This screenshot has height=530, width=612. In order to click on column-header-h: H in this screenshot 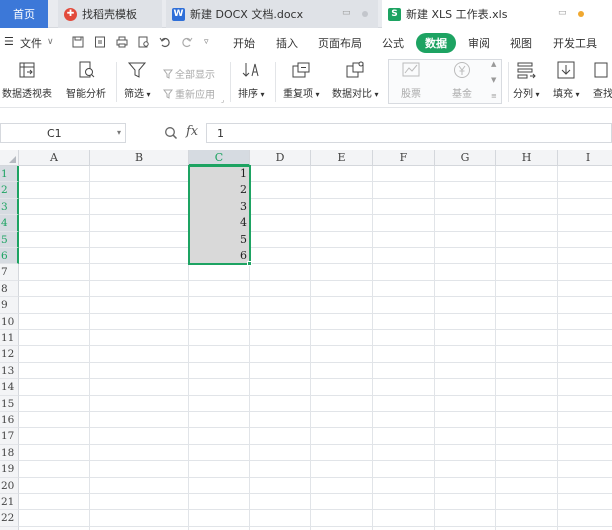, I will do `click(527, 158)`.